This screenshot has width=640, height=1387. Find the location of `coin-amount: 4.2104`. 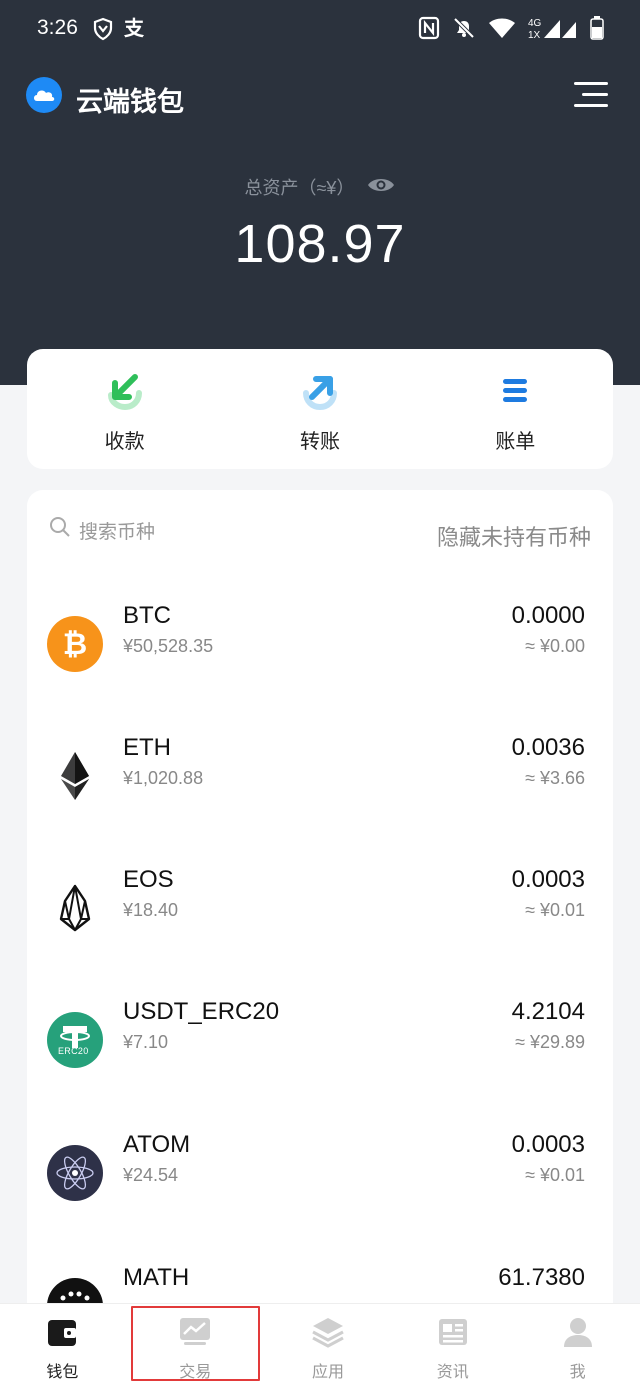

coin-amount: 4.2104 is located at coordinates (548, 1011).